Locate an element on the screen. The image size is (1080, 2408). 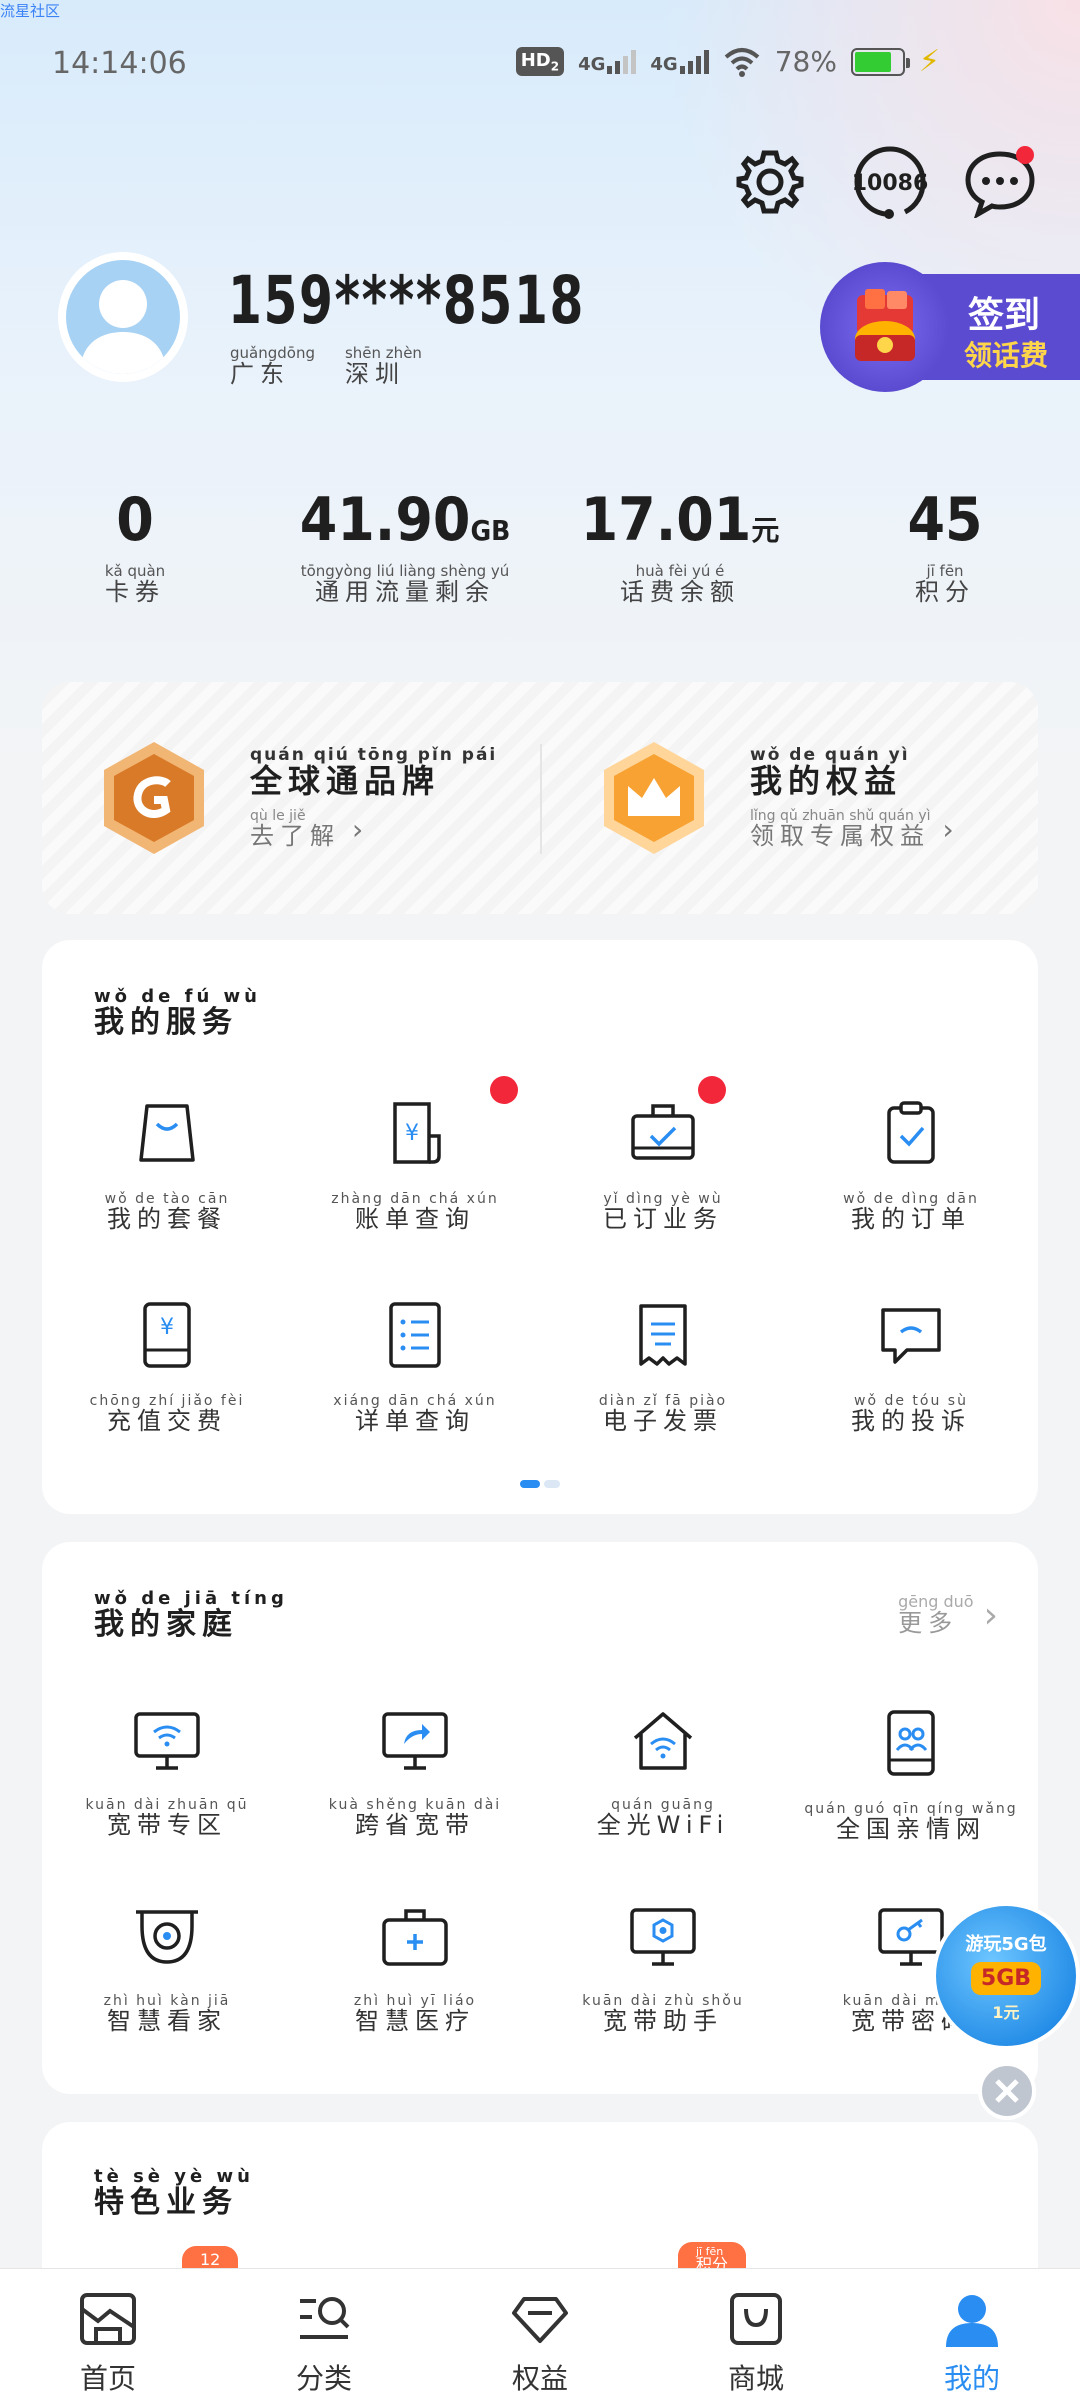
nav-home: 首页 is located at coordinates (108, 2338).